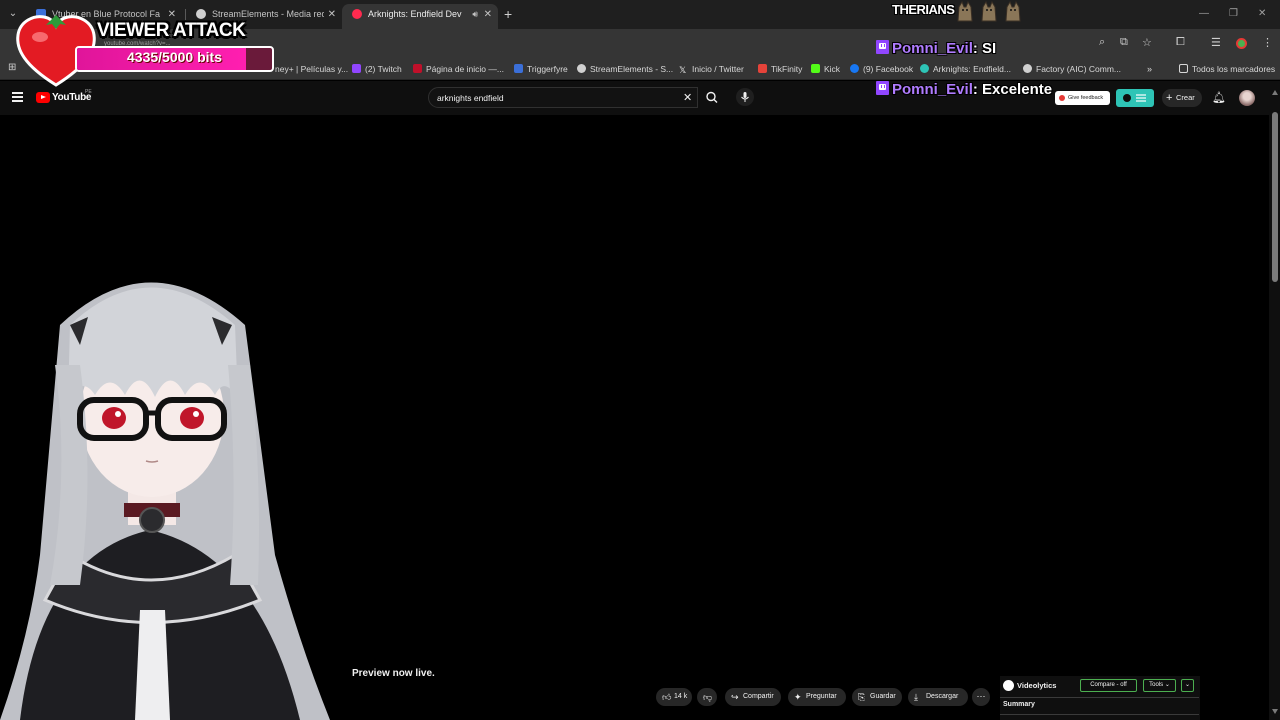  I want to click on bookmark-favicon-icon, so click(924, 68).